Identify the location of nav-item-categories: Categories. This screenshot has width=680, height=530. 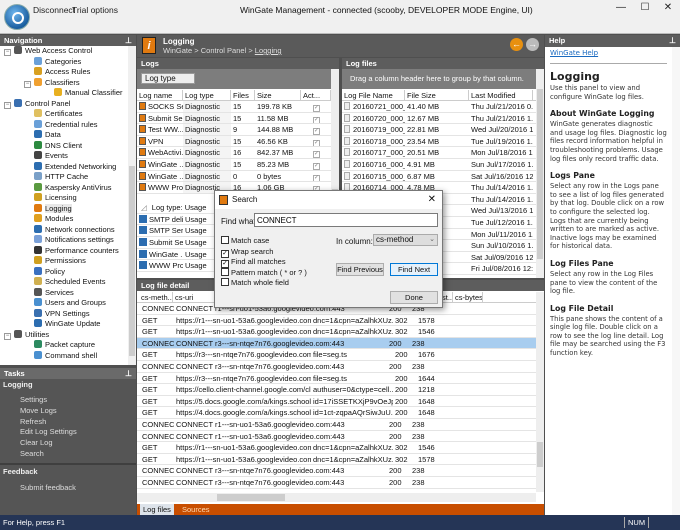
(64, 62).